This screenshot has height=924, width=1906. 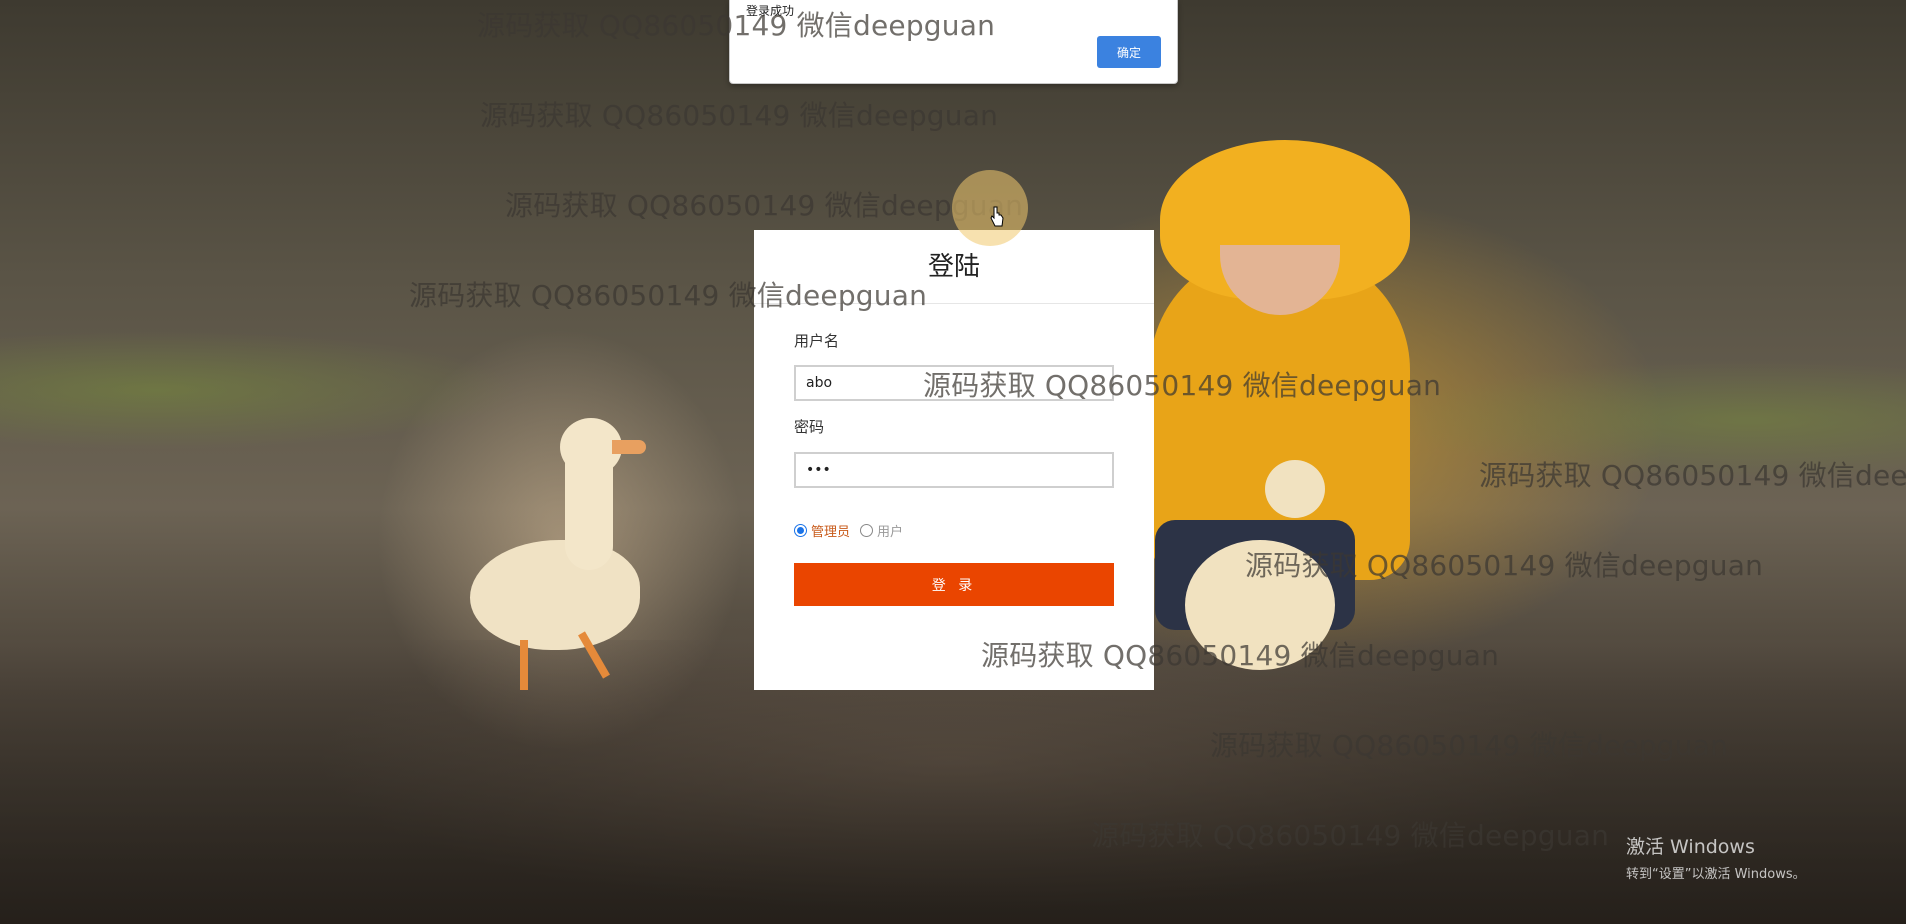 I want to click on role-option-user: 用户, so click(x=881, y=530).